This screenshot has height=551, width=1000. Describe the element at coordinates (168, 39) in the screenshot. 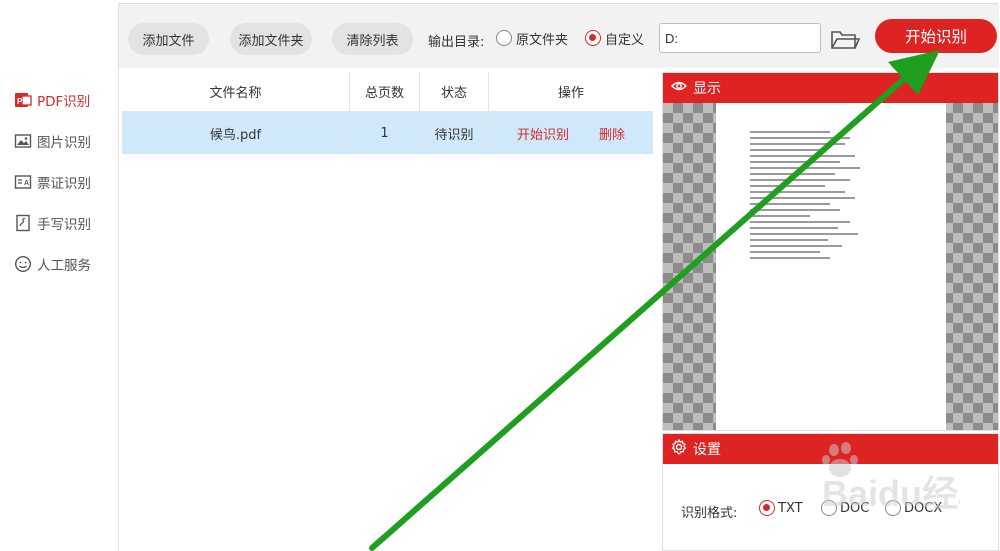

I see `add-file-button: 添加文件` at that location.